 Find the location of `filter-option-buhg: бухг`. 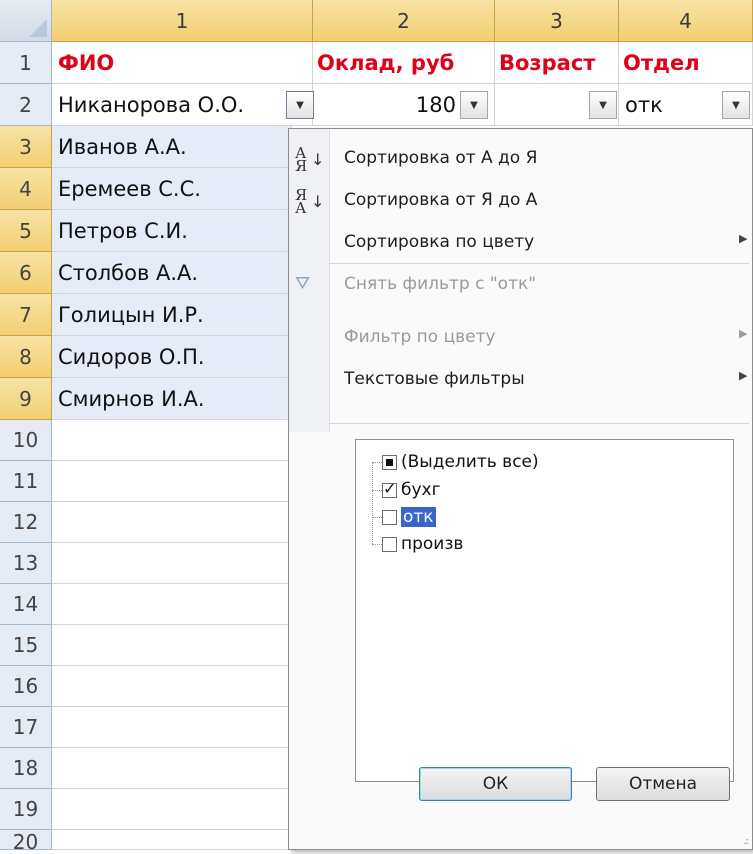

filter-option-buhg: бухг is located at coordinates (411, 490).